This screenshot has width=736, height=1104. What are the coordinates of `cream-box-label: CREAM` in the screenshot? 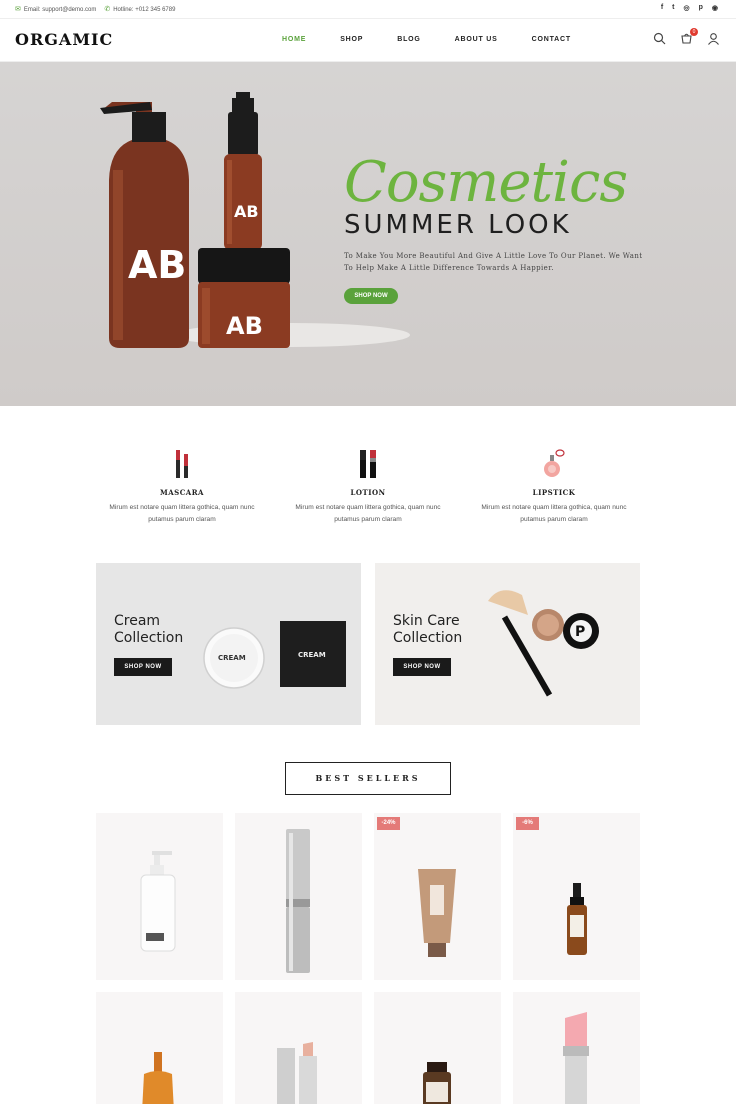 It's located at (312, 655).